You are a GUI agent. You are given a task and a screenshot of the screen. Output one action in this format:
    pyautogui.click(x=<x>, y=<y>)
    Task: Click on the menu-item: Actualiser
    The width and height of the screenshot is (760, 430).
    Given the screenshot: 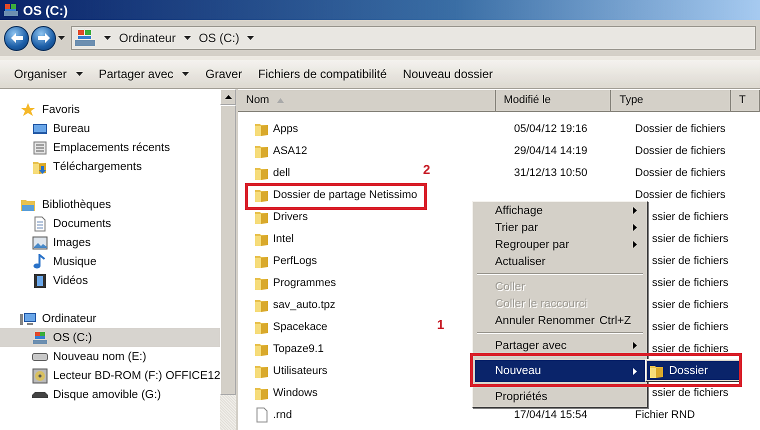 What is the action you would take?
    pyautogui.click(x=560, y=261)
    